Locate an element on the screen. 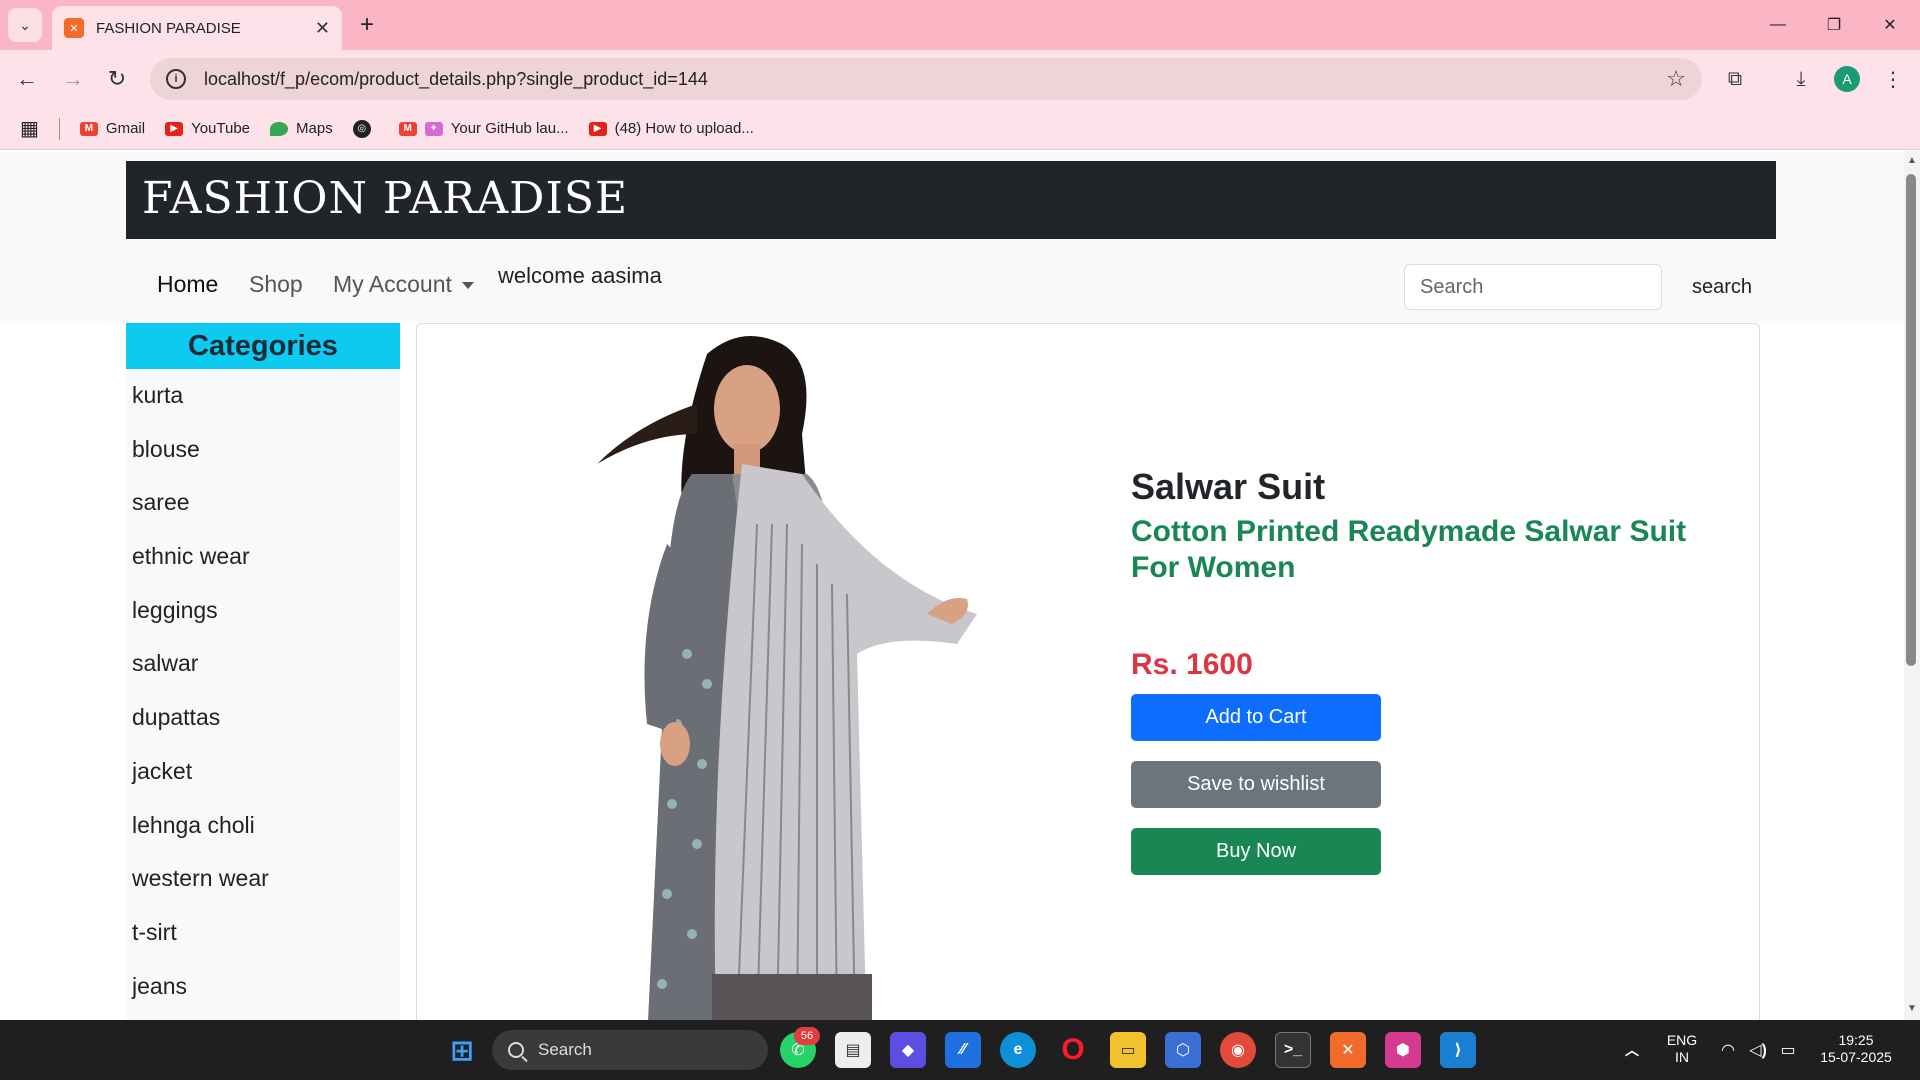 This screenshot has width=1920, height=1080. profile-avatar: A is located at coordinates (1847, 79).